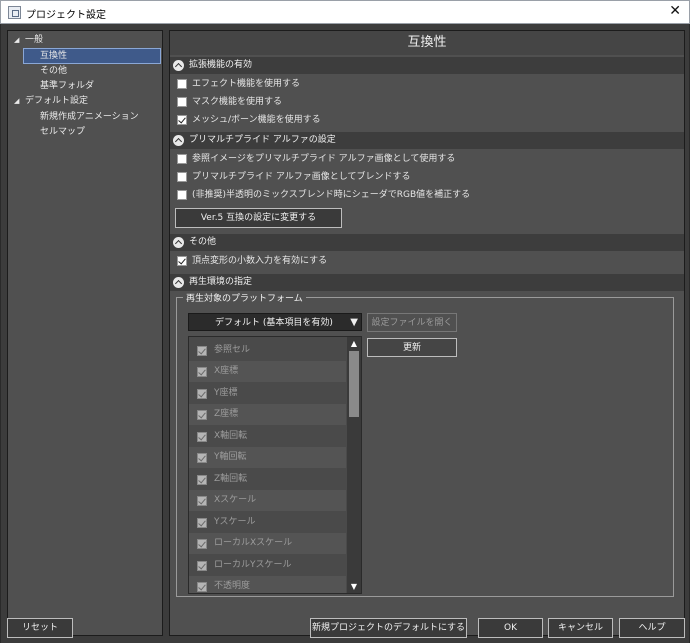 This screenshot has height=643, width=690. What do you see at coordinates (427, 195) in the screenshot?
I see `option-shader-rgb-correction: (非推奨)半透明のミックスブレンド時にシェーダでRGB値を補正する` at bounding box center [427, 195].